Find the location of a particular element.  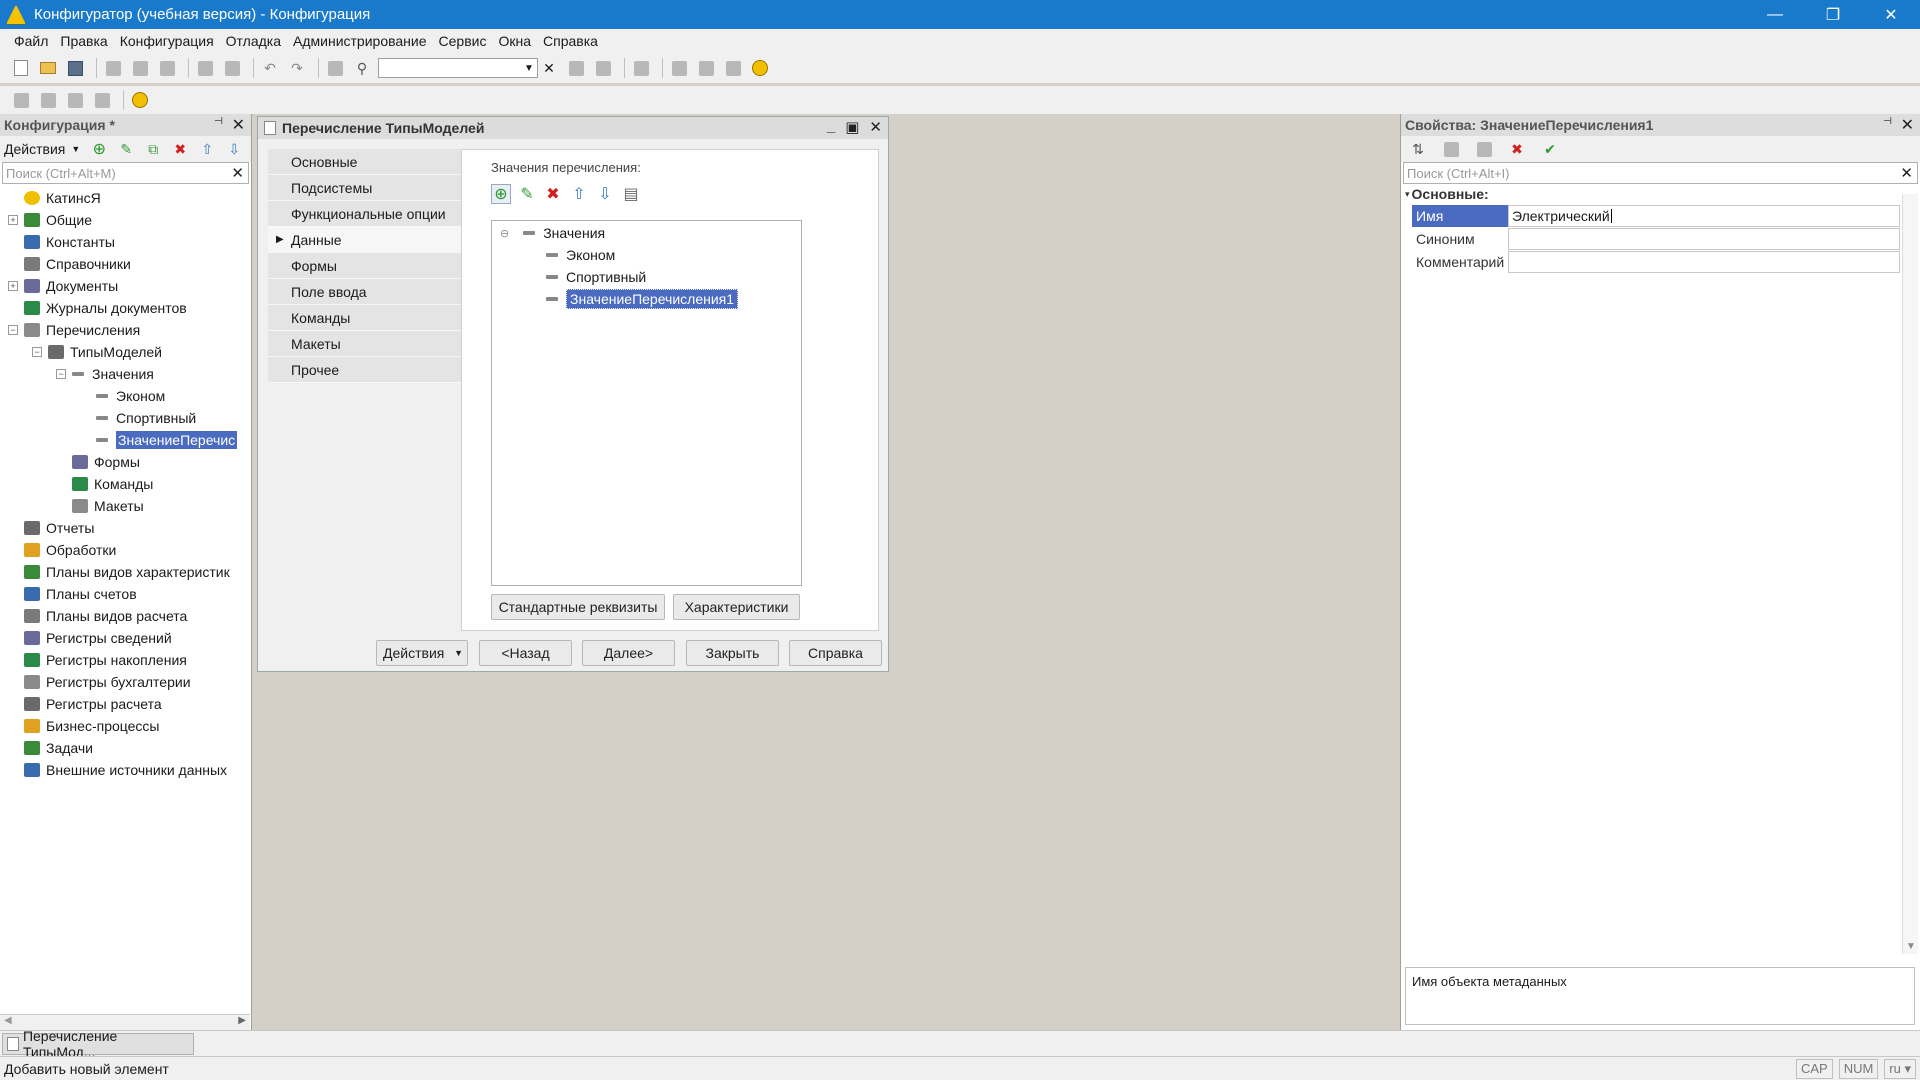

tree-item: Регистры сведений is located at coordinates (125, 638).